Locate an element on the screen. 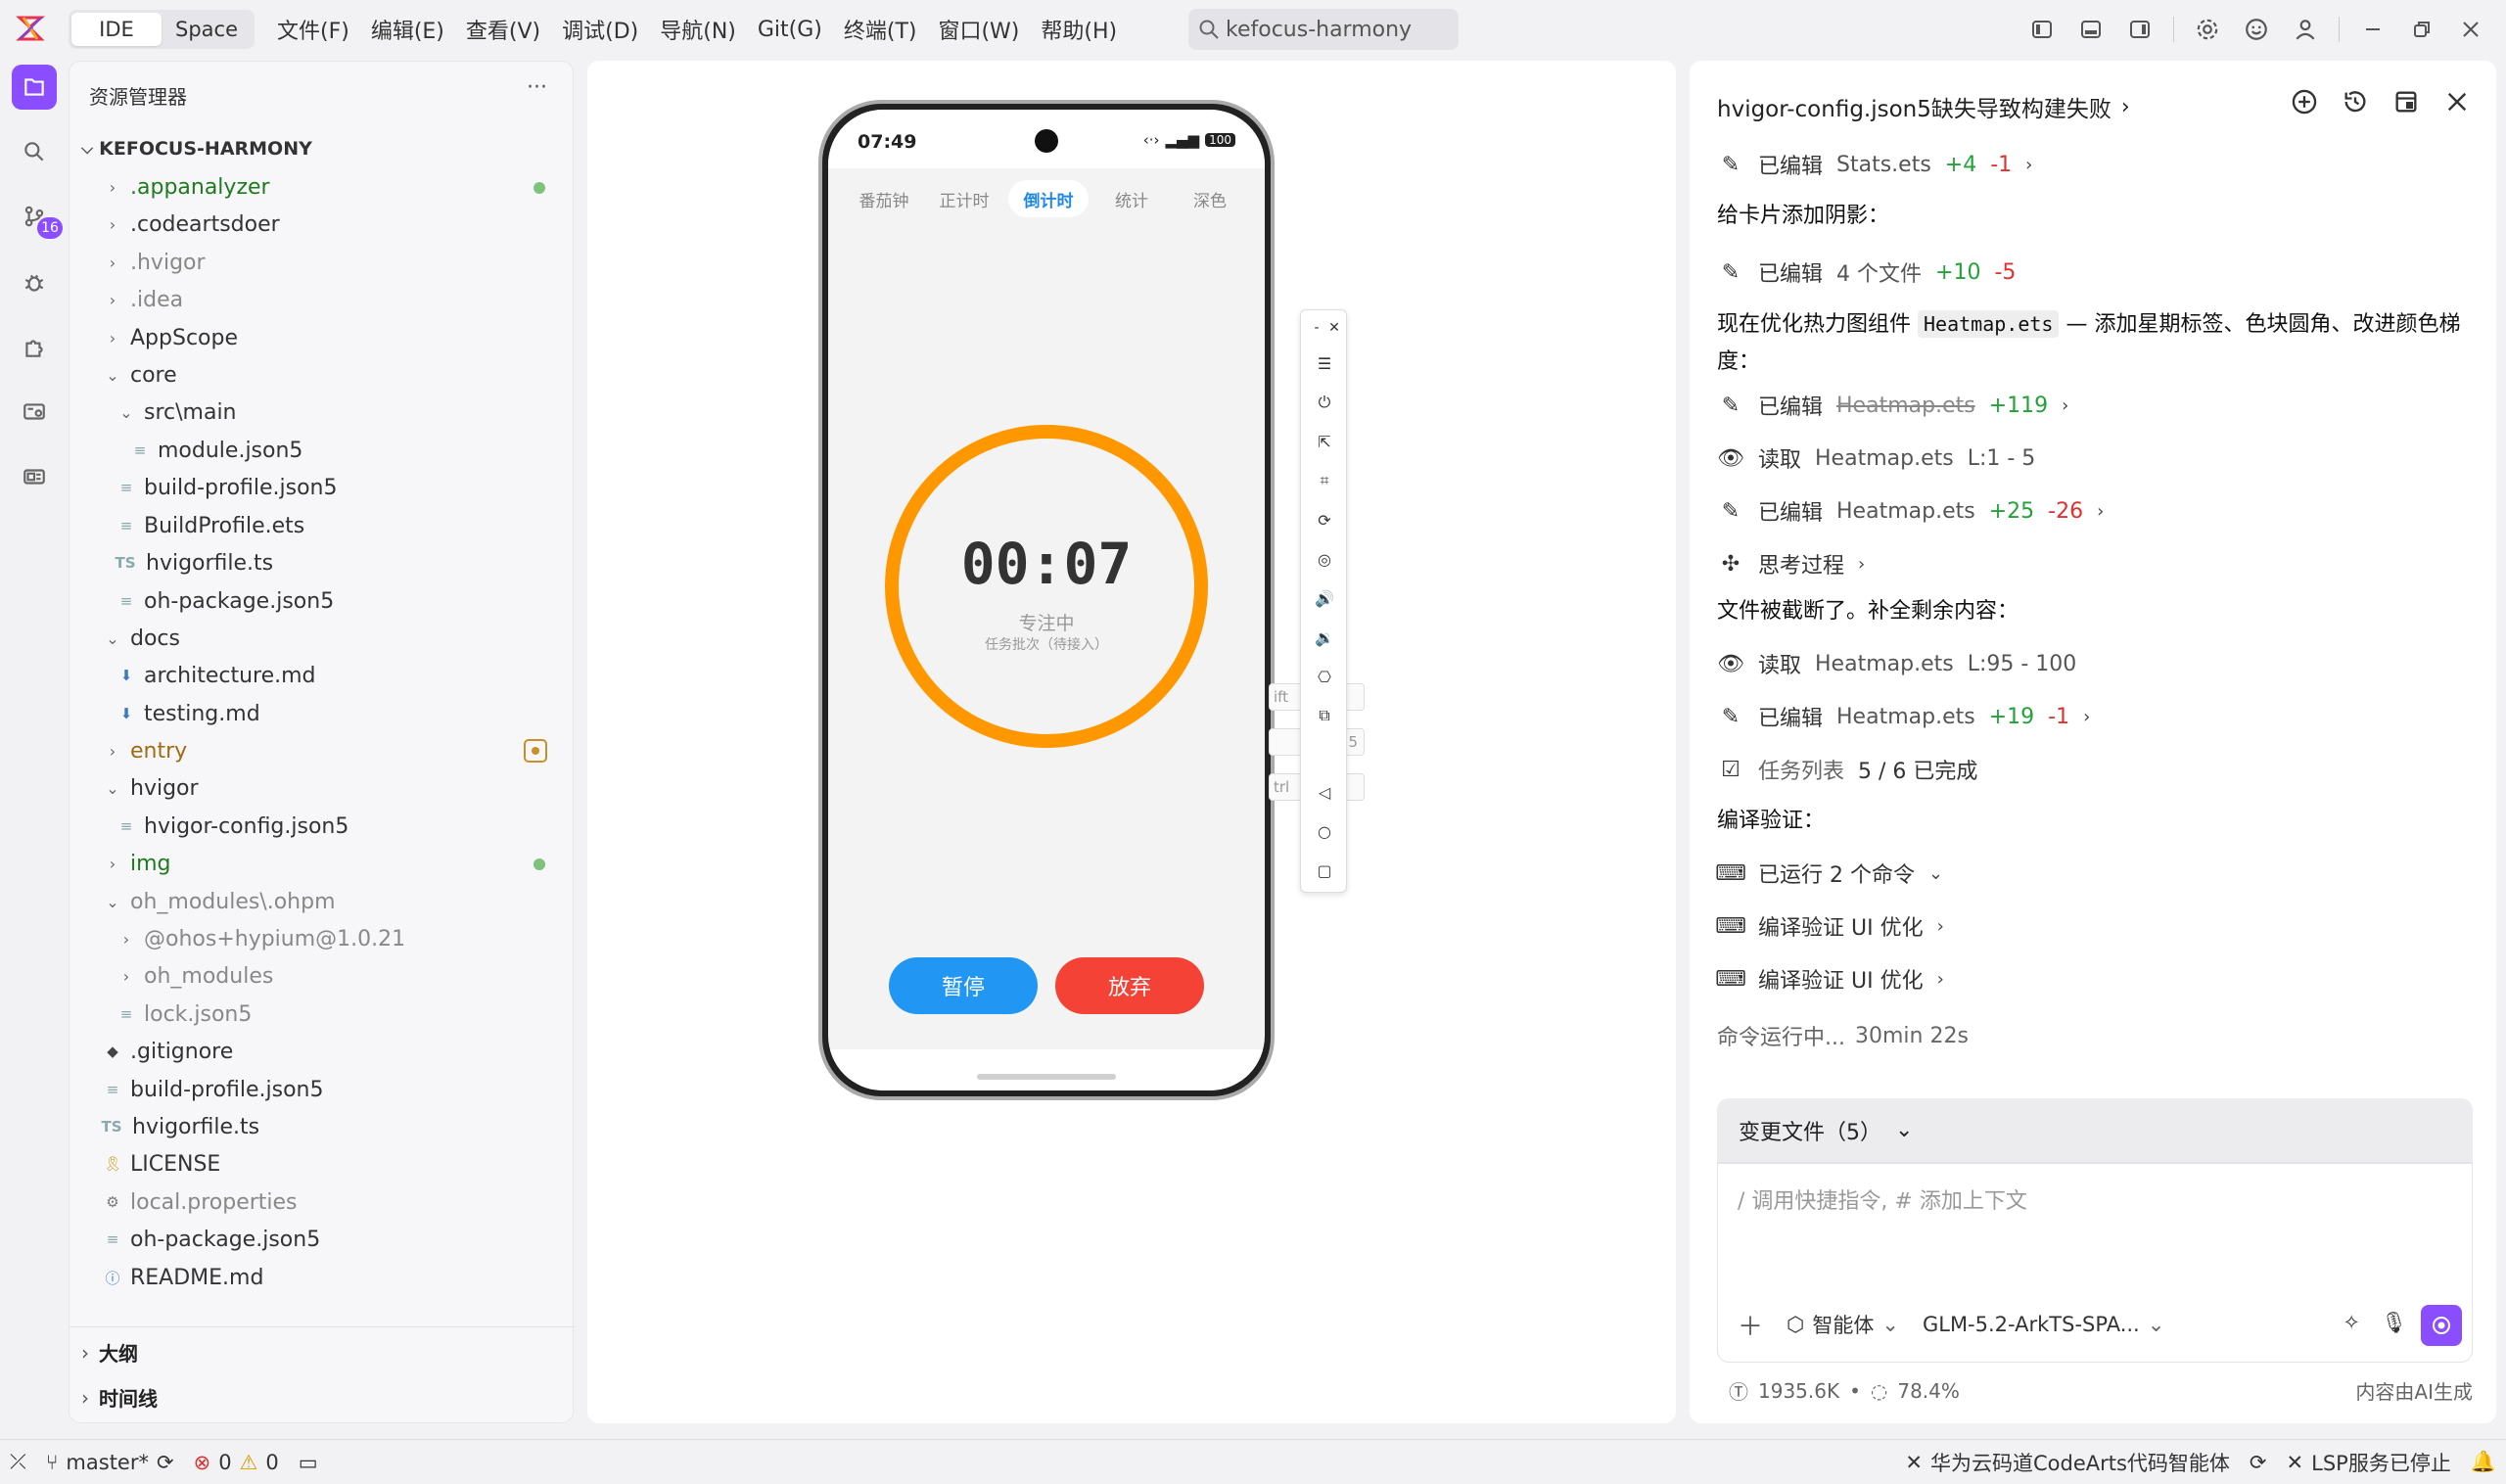 The image size is (2506, 1484). menu-icon: ☰ is located at coordinates (1324, 363).